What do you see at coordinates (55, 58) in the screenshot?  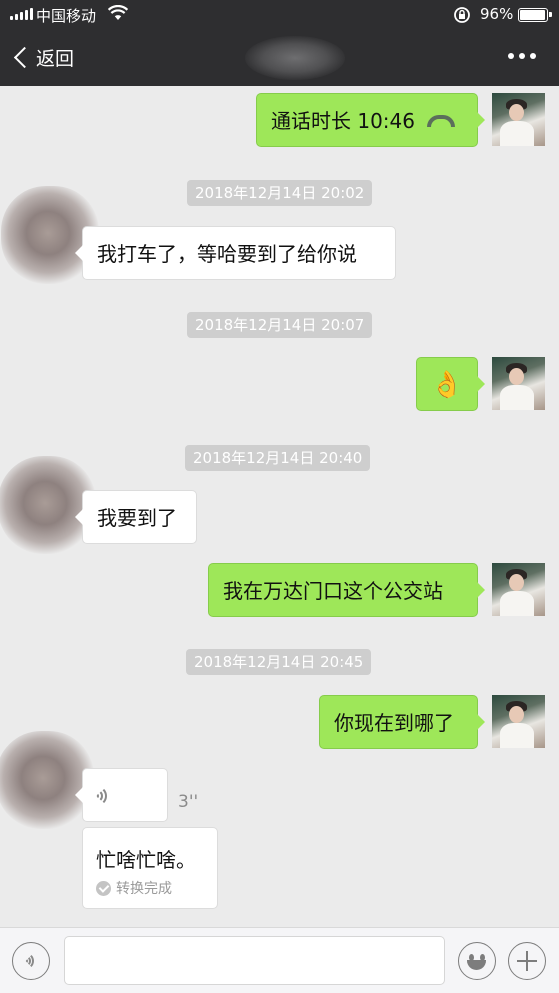 I see `back-label: 返回` at bounding box center [55, 58].